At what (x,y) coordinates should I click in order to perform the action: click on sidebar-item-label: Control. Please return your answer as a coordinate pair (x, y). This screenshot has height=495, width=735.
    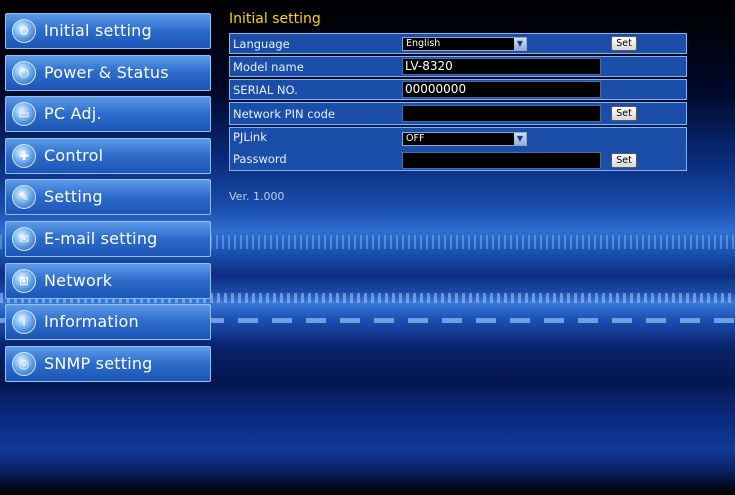
    Looking at the image, I should click on (74, 155).